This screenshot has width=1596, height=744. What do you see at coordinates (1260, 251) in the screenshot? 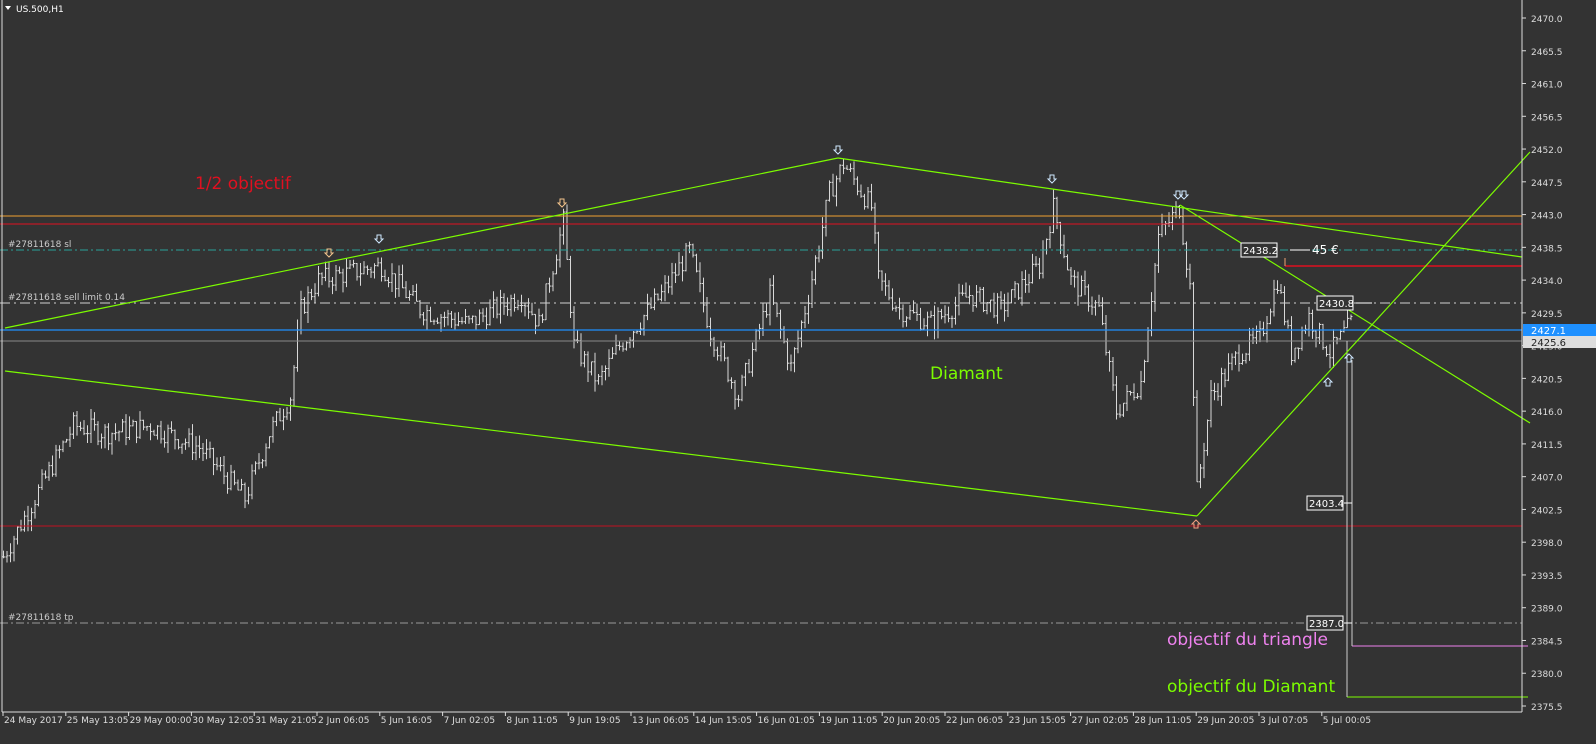
I see `sl-price-box: 2438.2` at bounding box center [1260, 251].